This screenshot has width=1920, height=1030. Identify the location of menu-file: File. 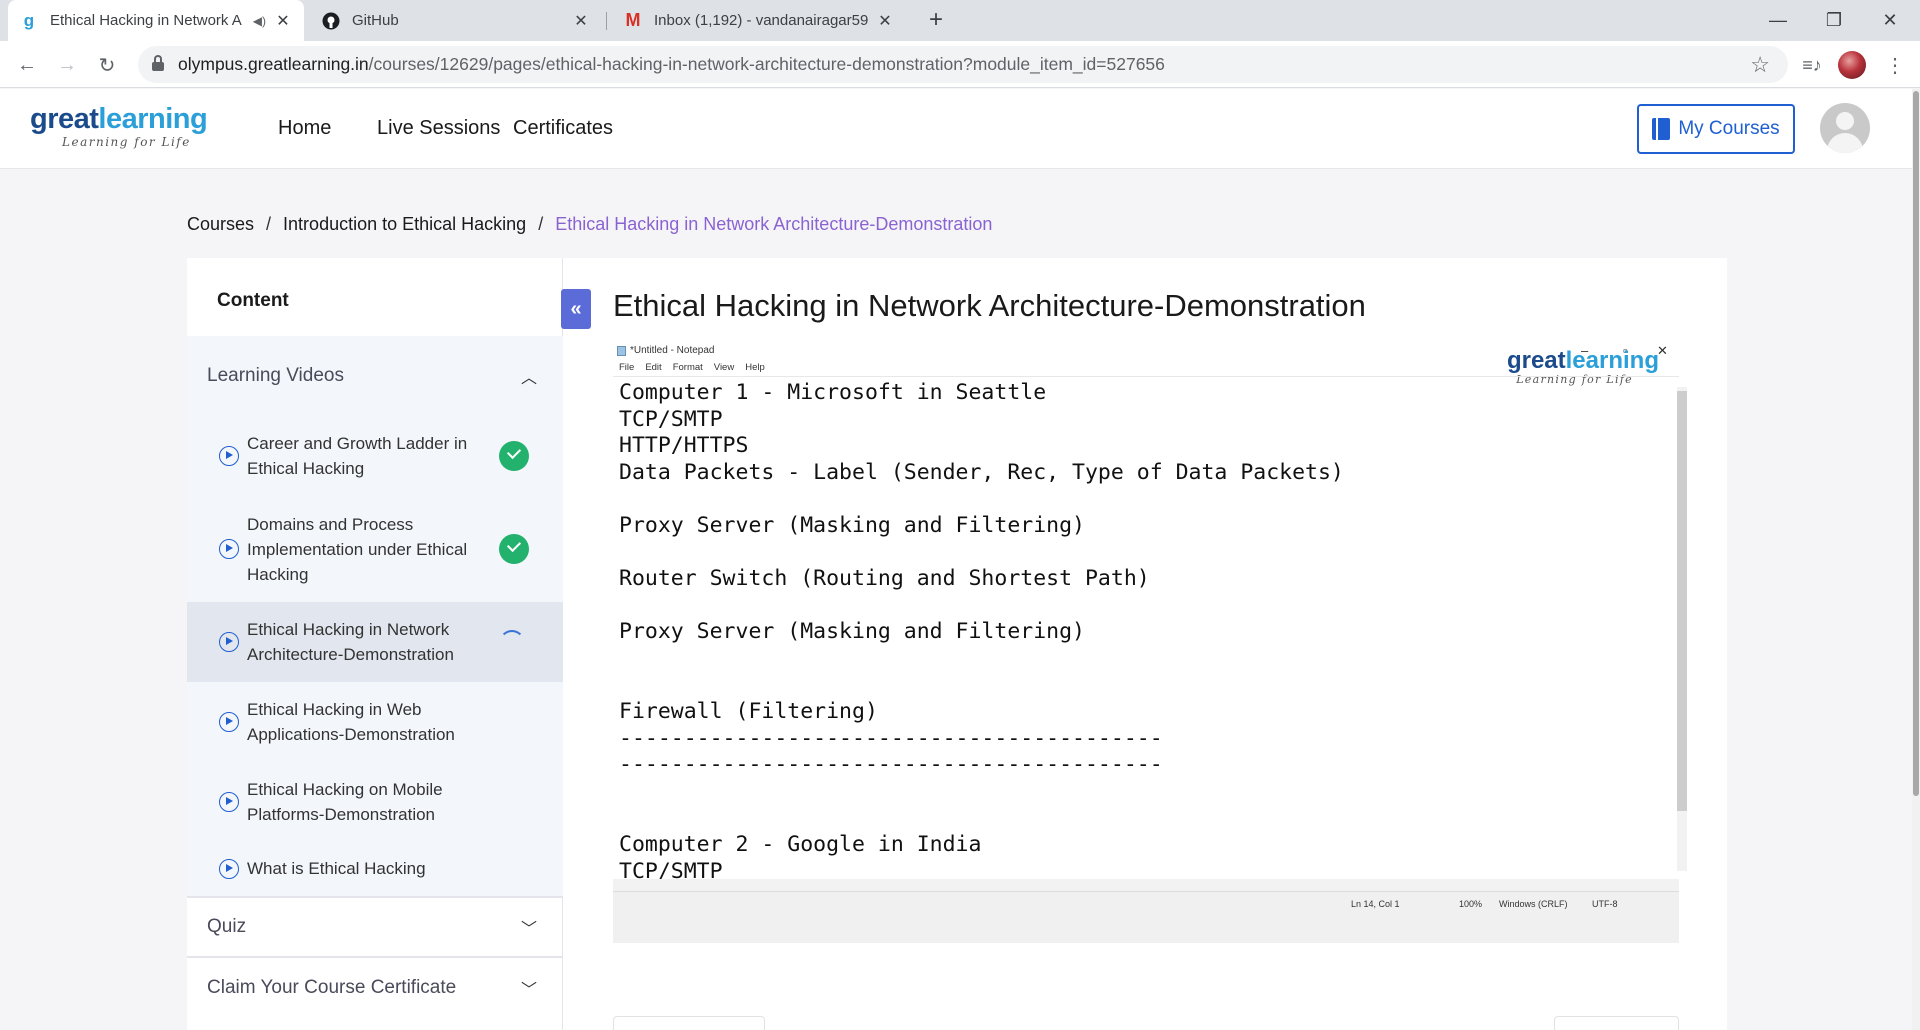
(627, 367).